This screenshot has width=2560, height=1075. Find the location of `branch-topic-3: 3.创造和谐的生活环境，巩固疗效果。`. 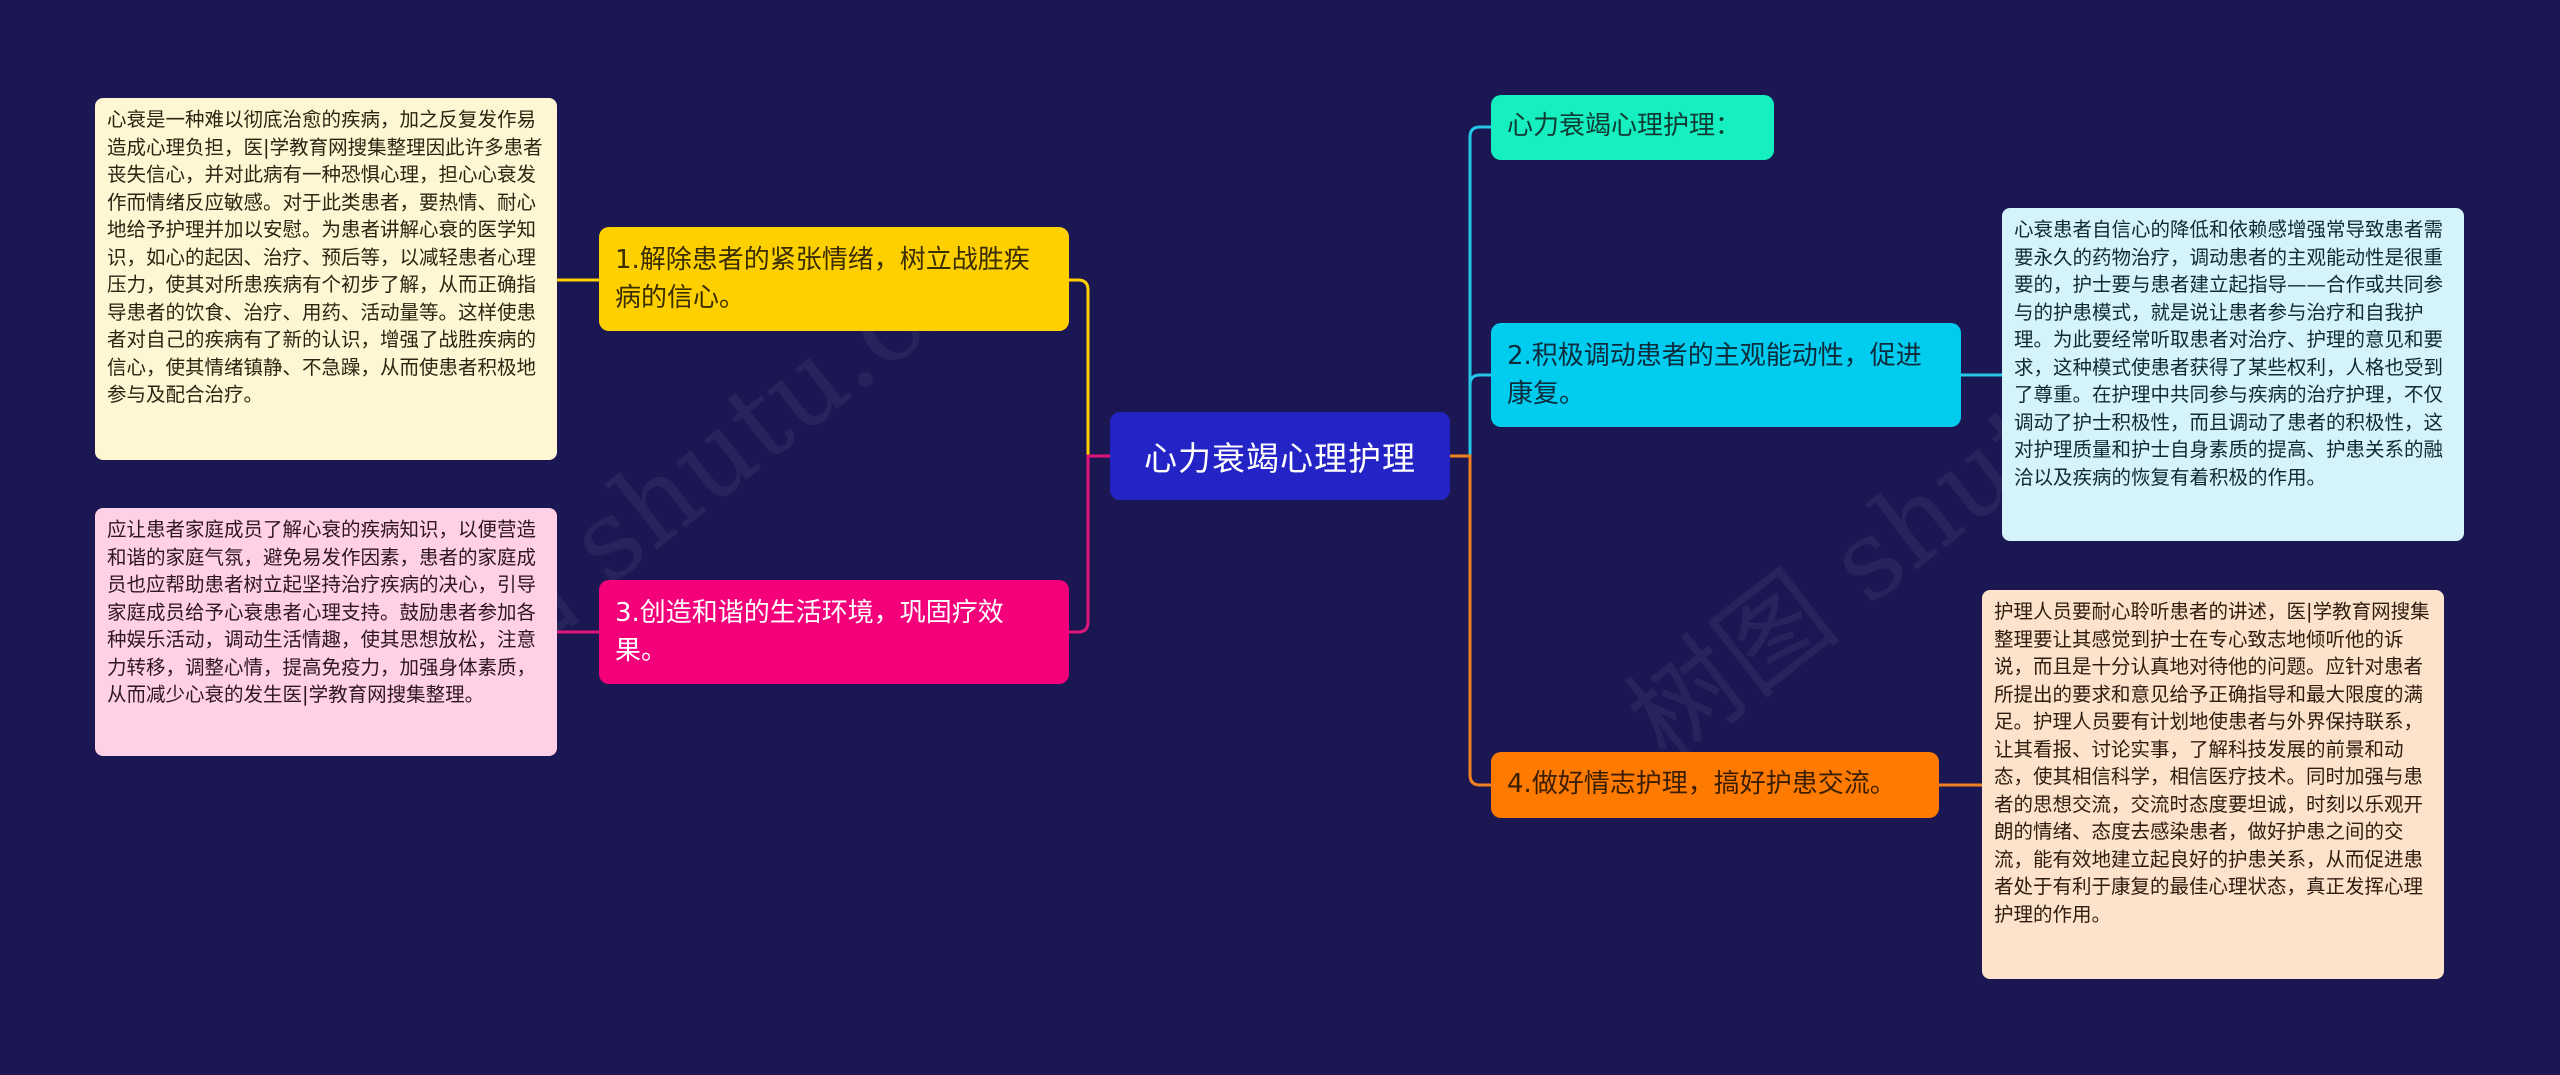

branch-topic-3: 3.创造和谐的生活环境，巩固疗效果。 is located at coordinates (834, 632).